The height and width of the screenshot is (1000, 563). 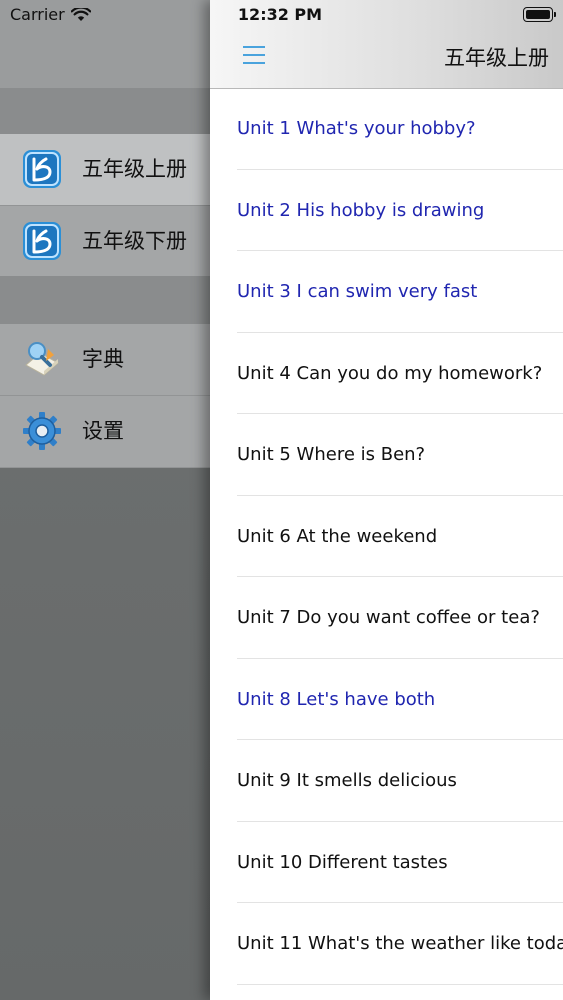 I want to click on book-menu-group: 五年级上册 五年级下册, so click(x=107, y=206).